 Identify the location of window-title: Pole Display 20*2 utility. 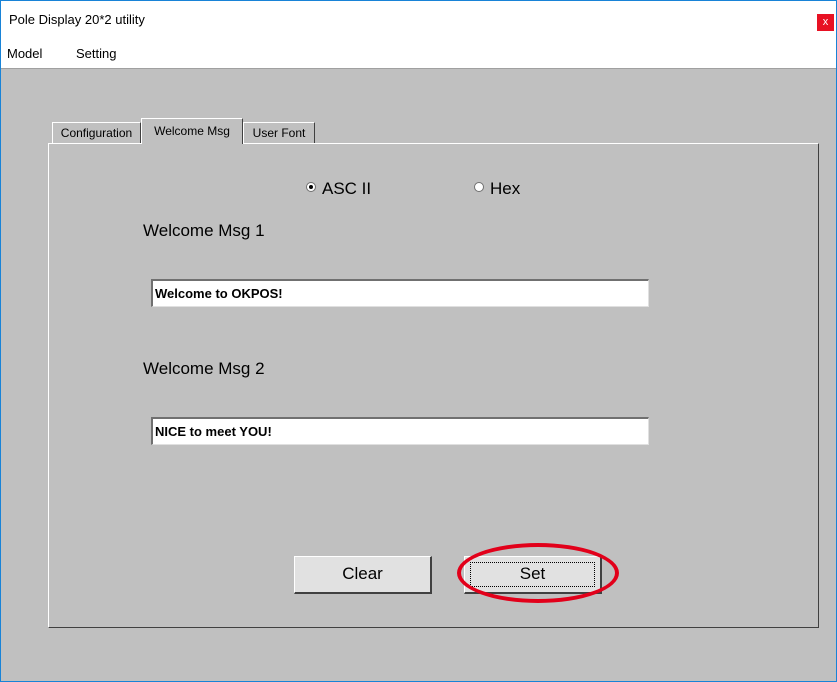
(77, 19).